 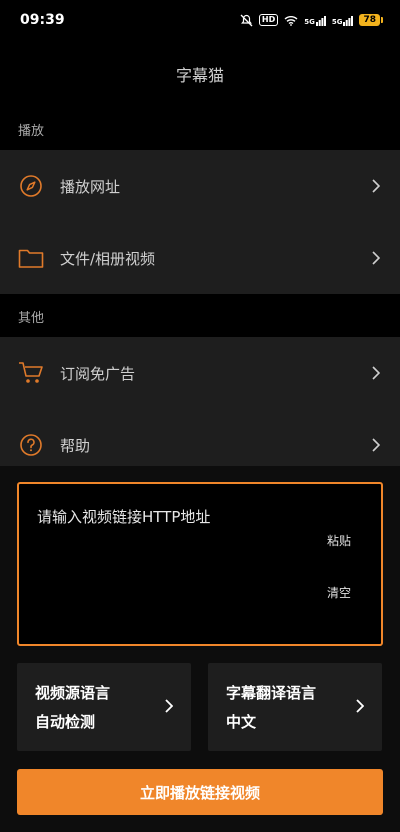 What do you see at coordinates (241, 722) in the screenshot?
I see `translate-language-value: 中文` at bounding box center [241, 722].